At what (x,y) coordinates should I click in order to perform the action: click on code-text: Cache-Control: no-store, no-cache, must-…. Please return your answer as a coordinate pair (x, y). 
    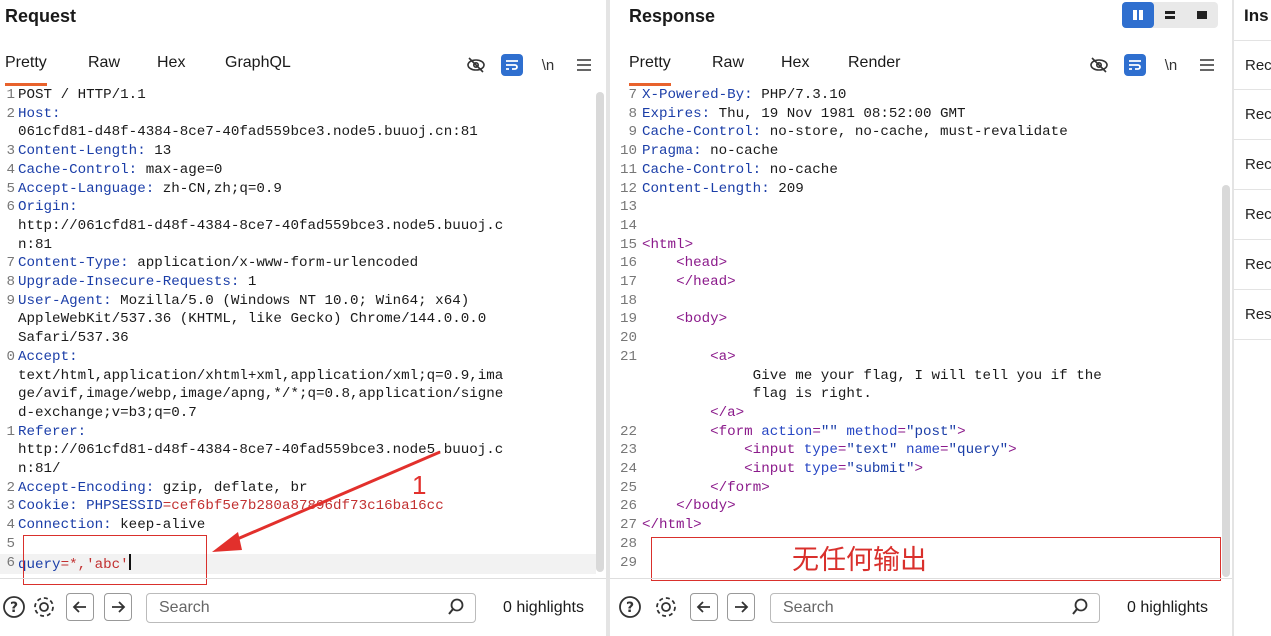
    Looking at the image, I should click on (855, 132).